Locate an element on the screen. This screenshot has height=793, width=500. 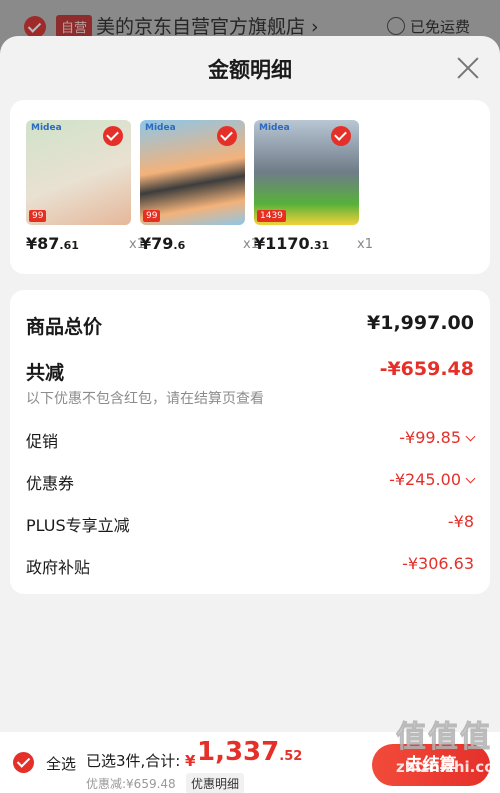
sheet-title: 金额明细 is located at coordinates (250, 70).